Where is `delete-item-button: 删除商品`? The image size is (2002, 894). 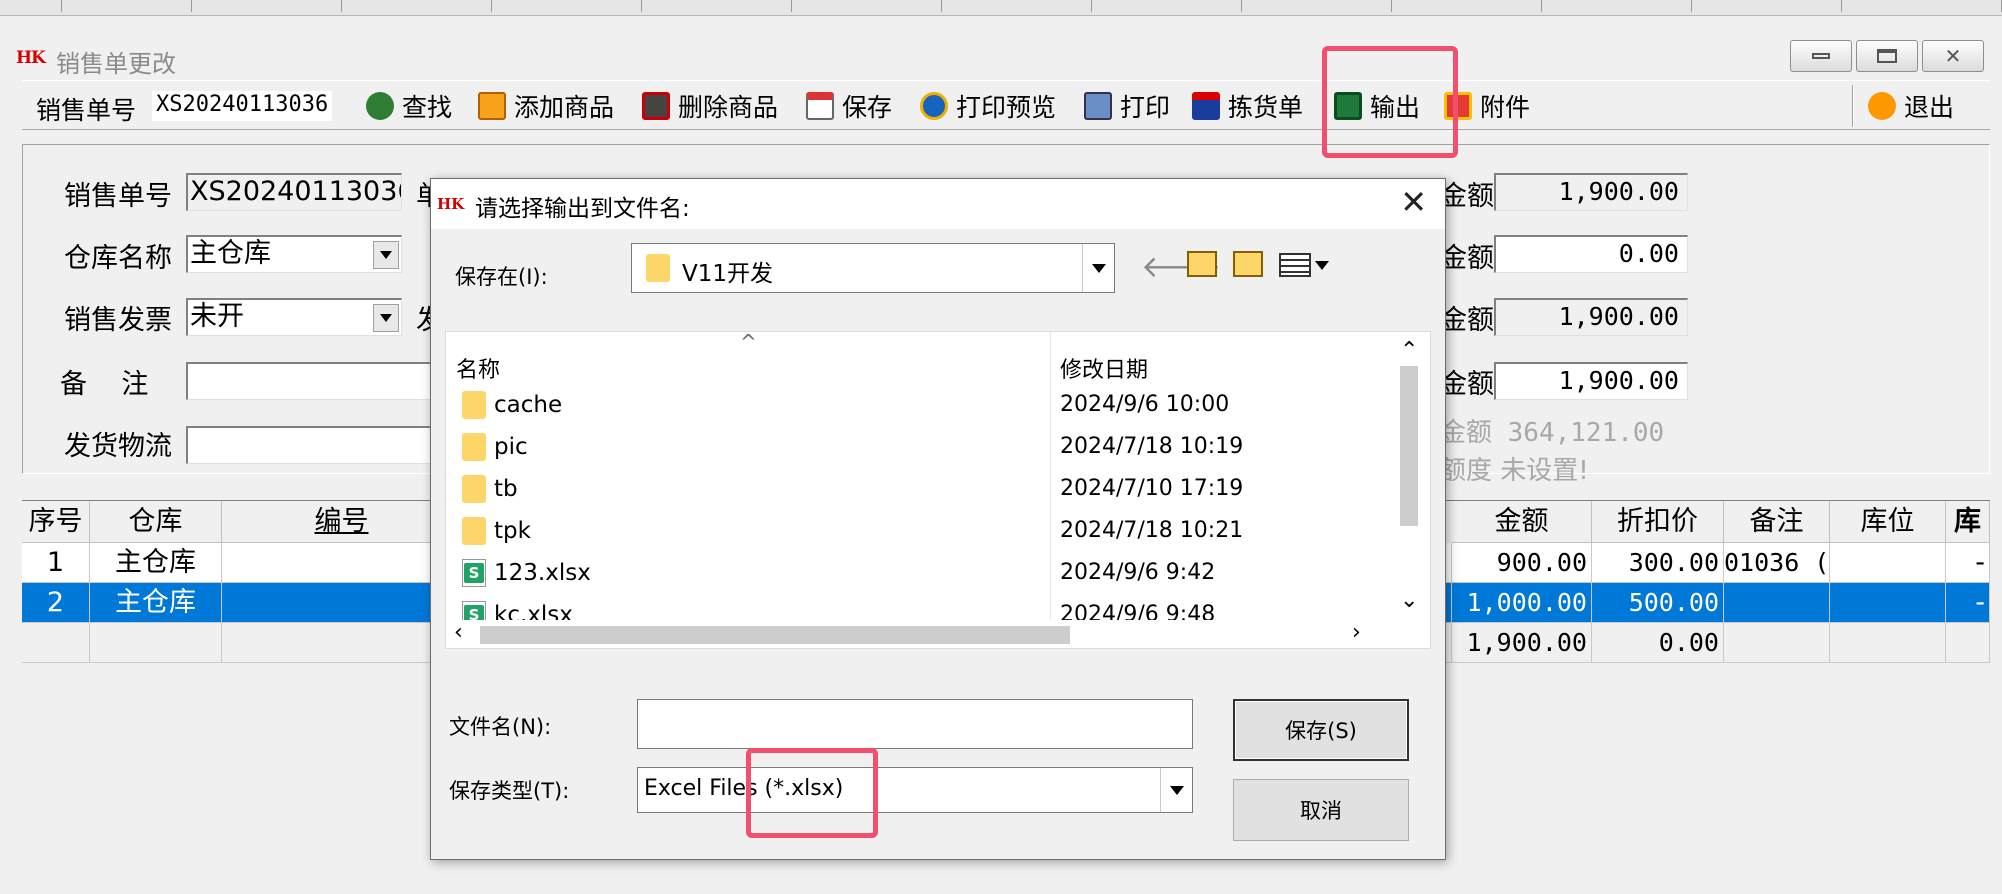 delete-item-button: 删除商品 is located at coordinates (710, 106).